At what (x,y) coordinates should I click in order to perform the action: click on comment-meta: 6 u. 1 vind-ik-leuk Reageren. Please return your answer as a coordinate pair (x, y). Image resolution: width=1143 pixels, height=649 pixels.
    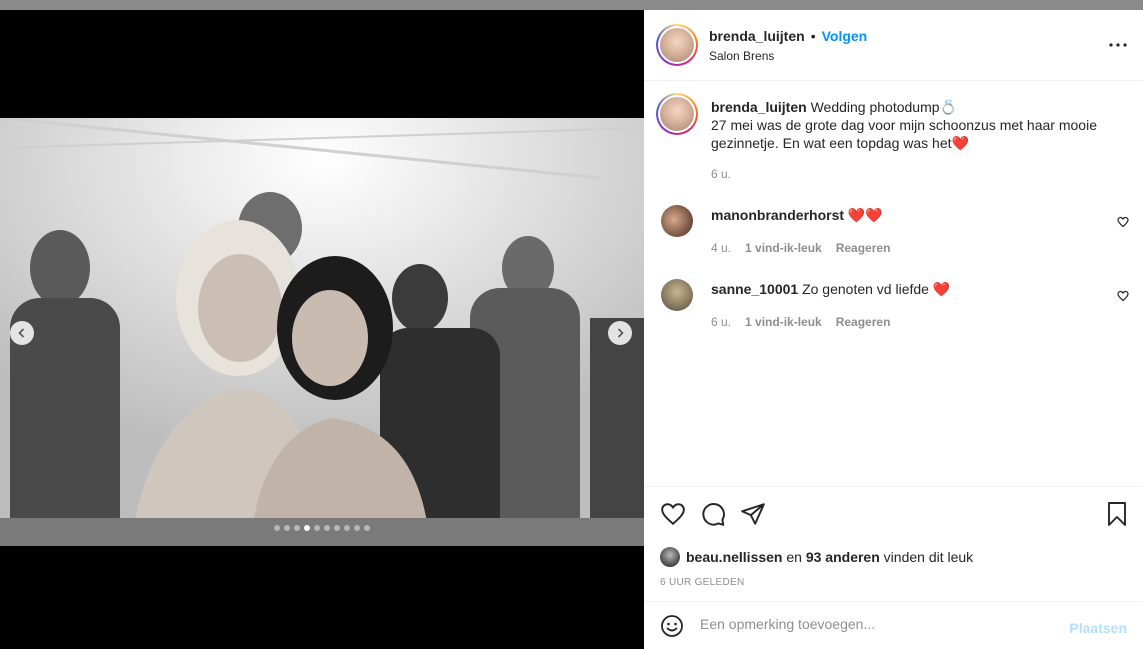
    Looking at the image, I should click on (800, 322).